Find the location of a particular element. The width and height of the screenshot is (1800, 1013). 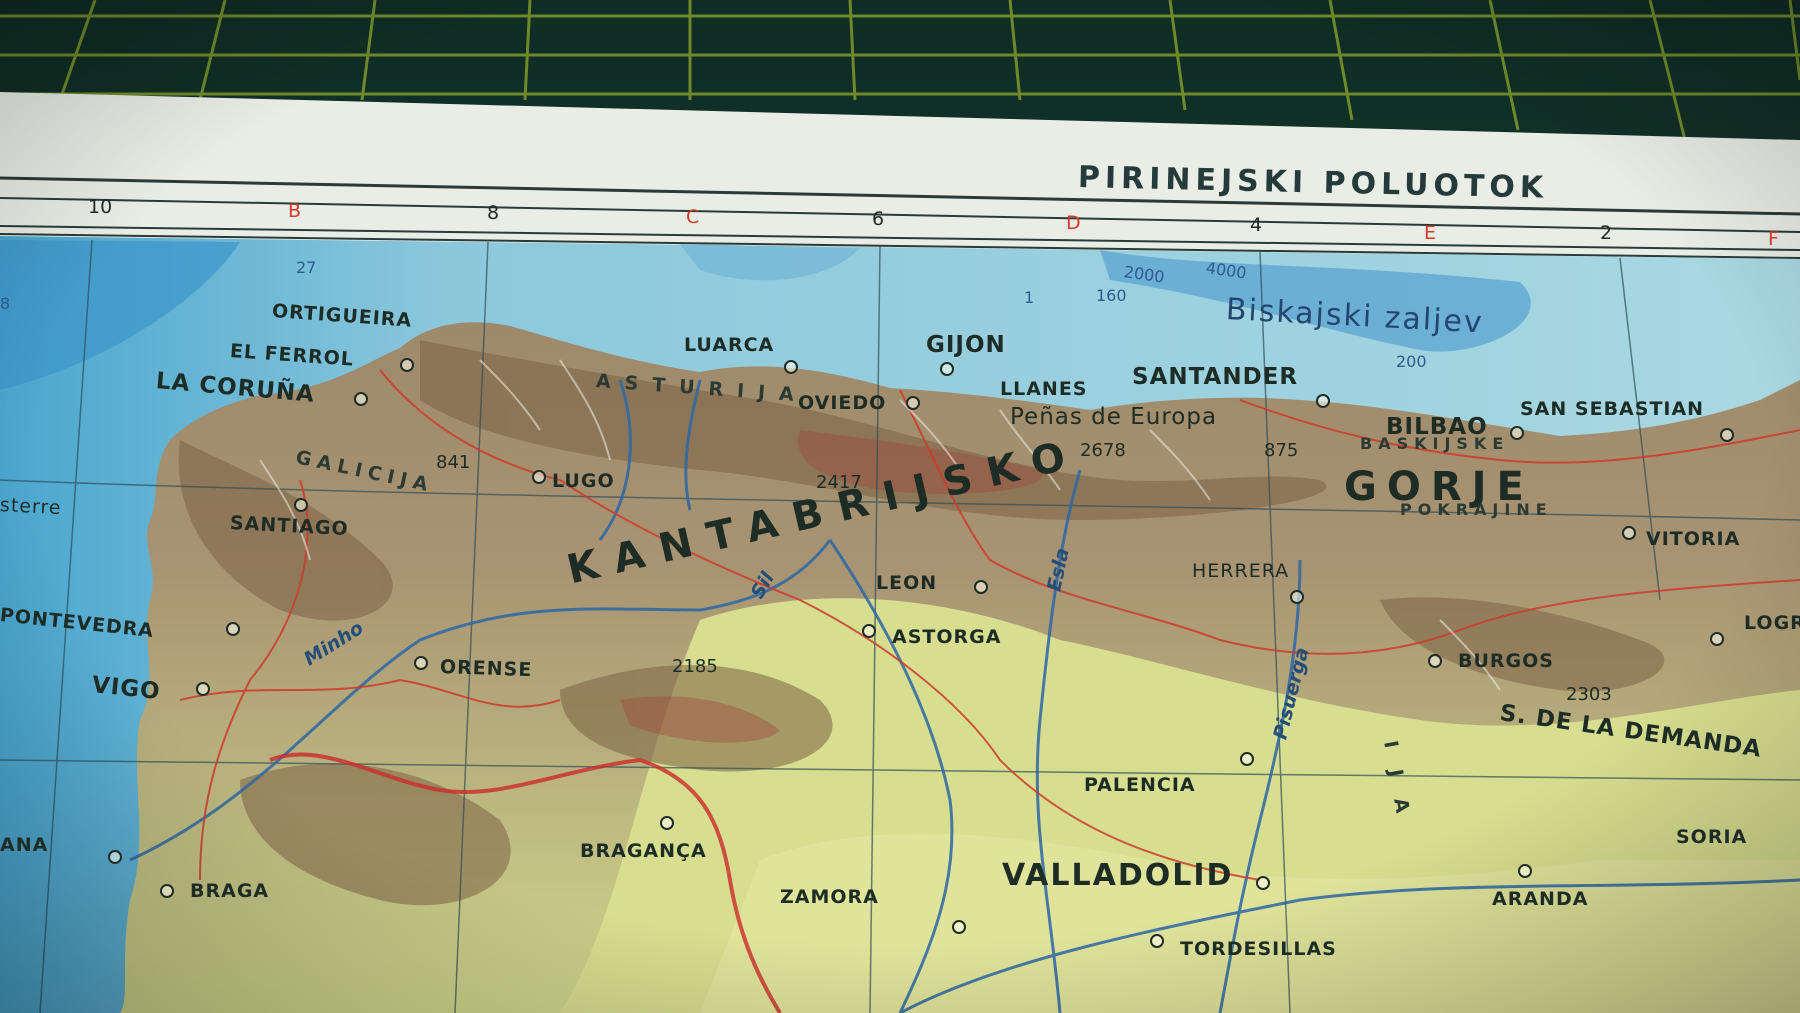

city-viana: ANA is located at coordinates (24, 845).